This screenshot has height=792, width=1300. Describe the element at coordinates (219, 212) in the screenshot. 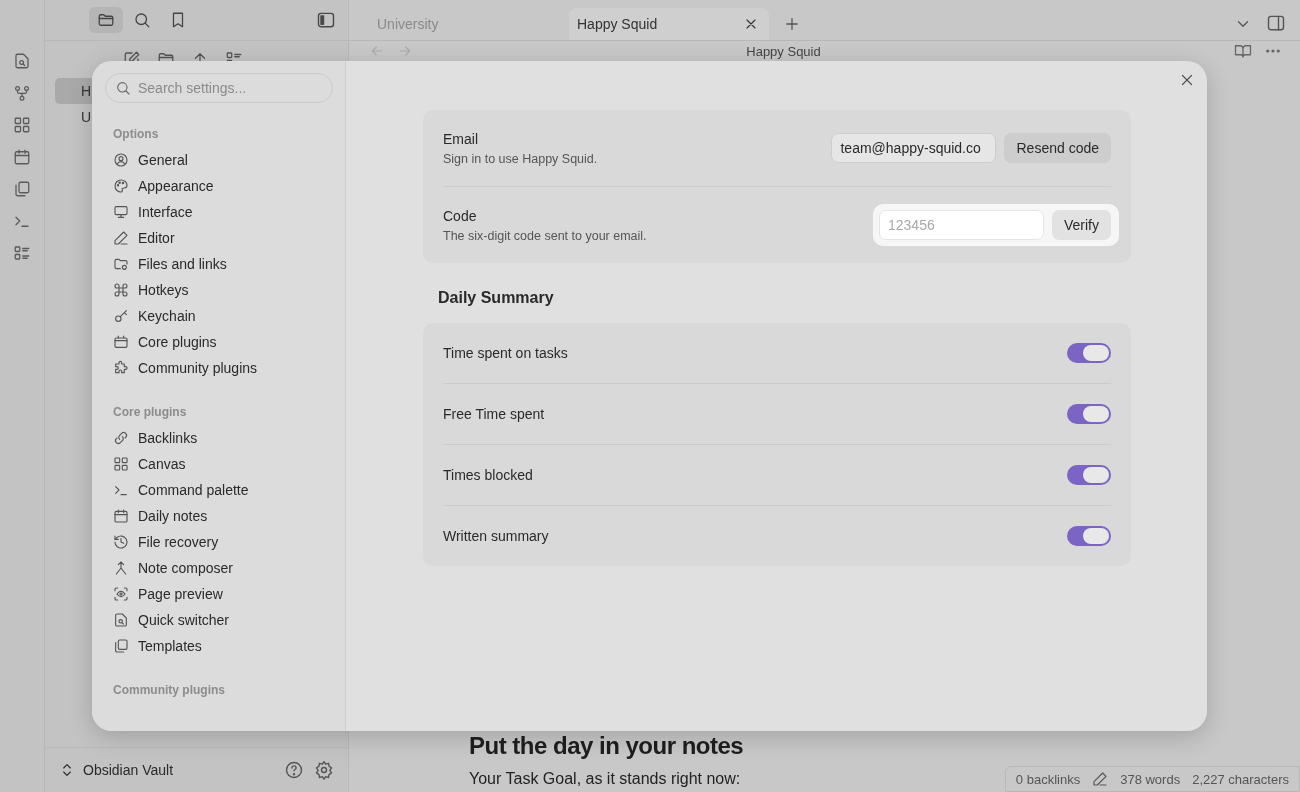

I see `settings-nav-item: Interface` at that location.